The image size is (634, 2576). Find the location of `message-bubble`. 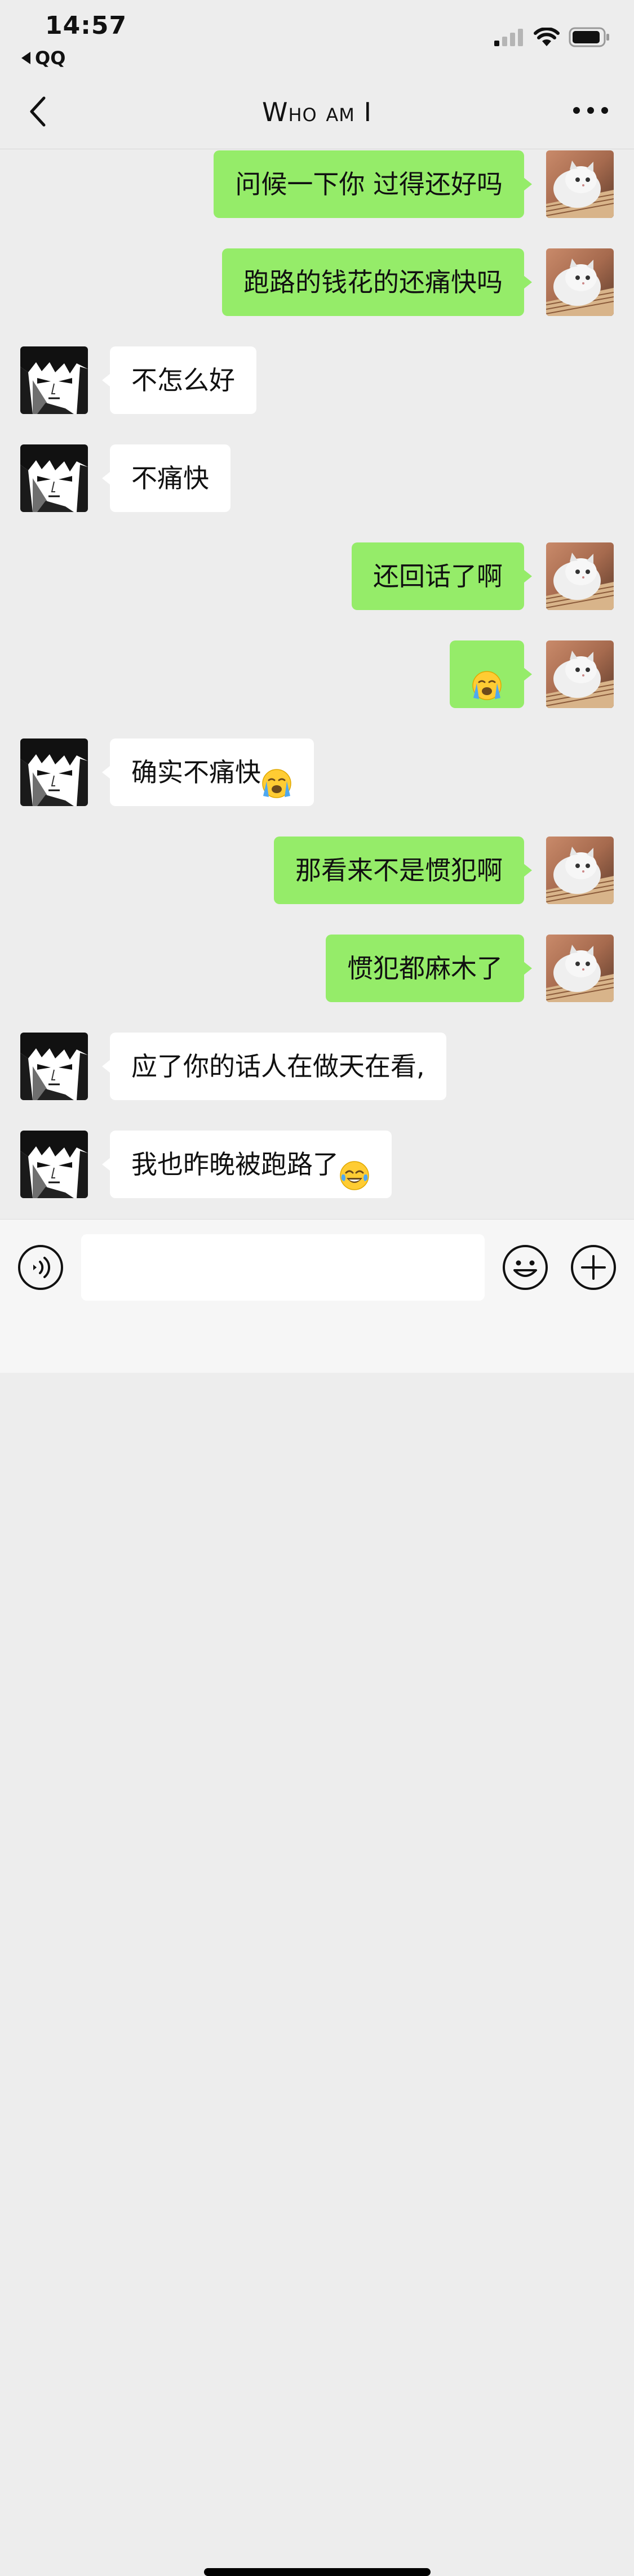

message-bubble is located at coordinates (491, 674).